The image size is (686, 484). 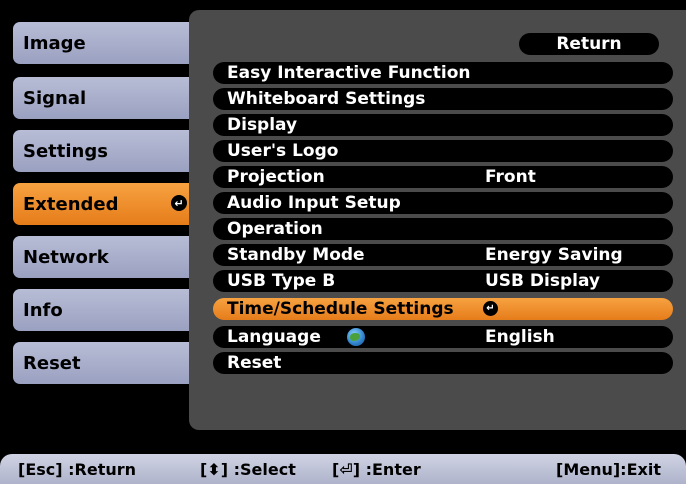 I want to click on menu-item-easy-interactive: Easy Interactive Function, so click(x=443, y=73).